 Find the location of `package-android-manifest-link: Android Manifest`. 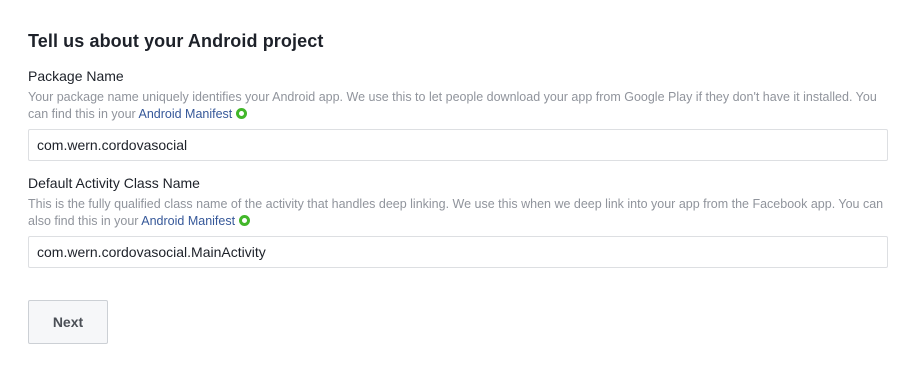

package-android-manifest-link: Android Manifest is located at coordinates (185, 114).